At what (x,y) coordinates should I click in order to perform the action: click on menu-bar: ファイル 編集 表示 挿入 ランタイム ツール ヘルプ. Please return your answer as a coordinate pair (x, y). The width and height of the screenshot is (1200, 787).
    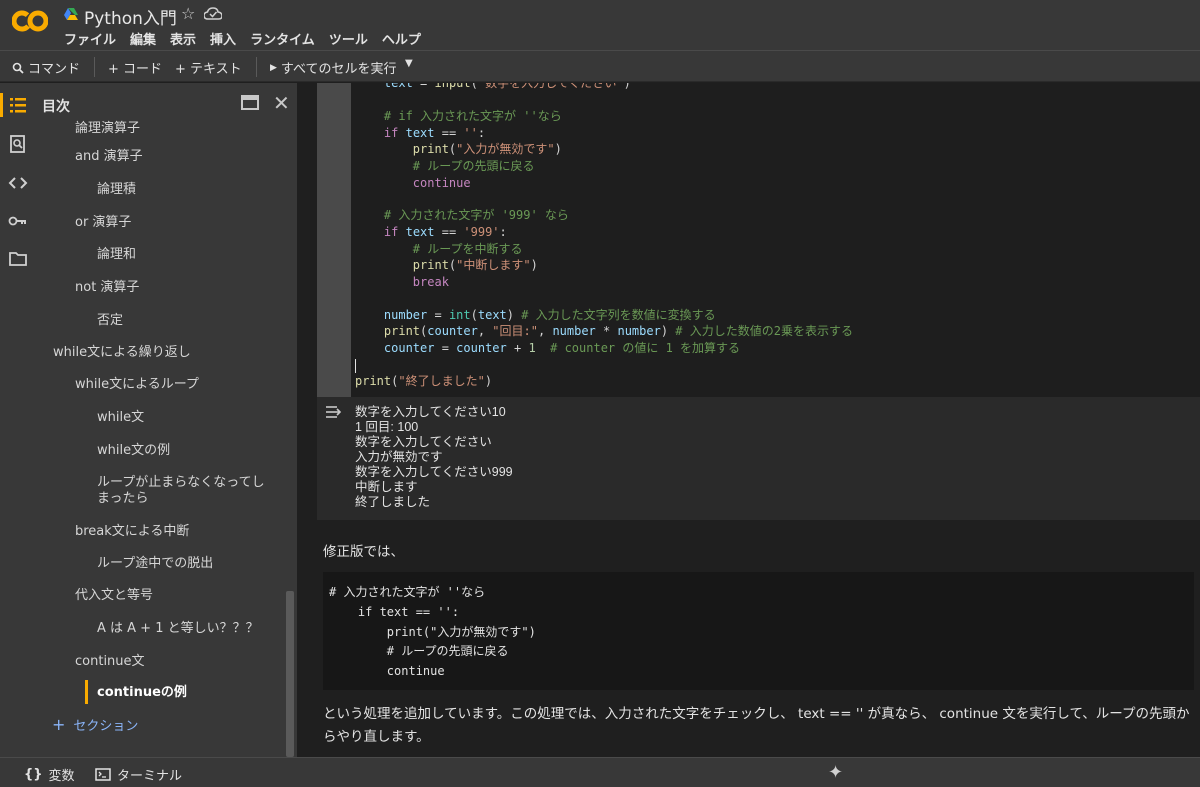
    Looking at the image, I should click on (249, 38).